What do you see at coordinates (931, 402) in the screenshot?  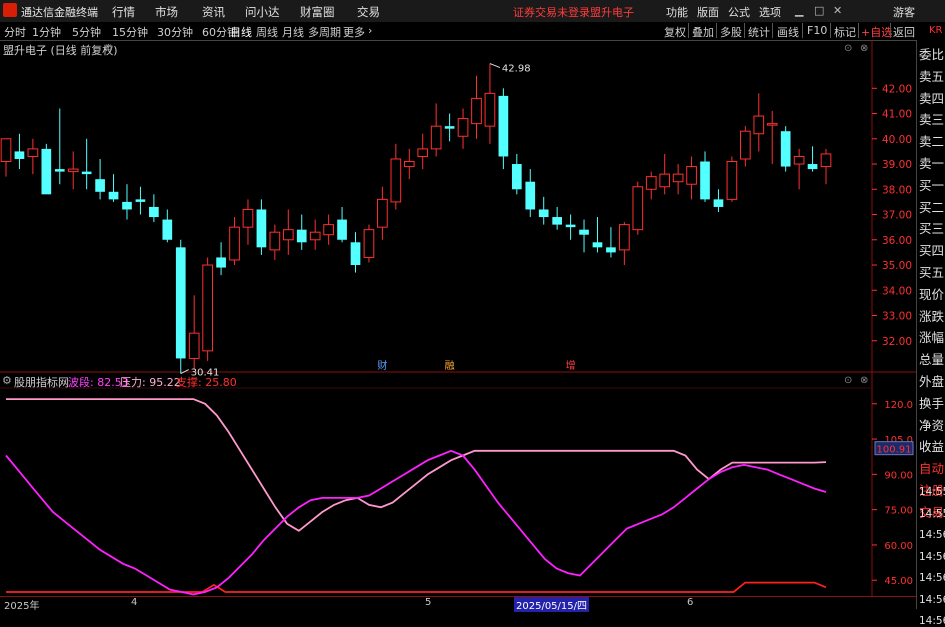 I see `quote-panel-item: 换手` at bounding box center [931, 402].